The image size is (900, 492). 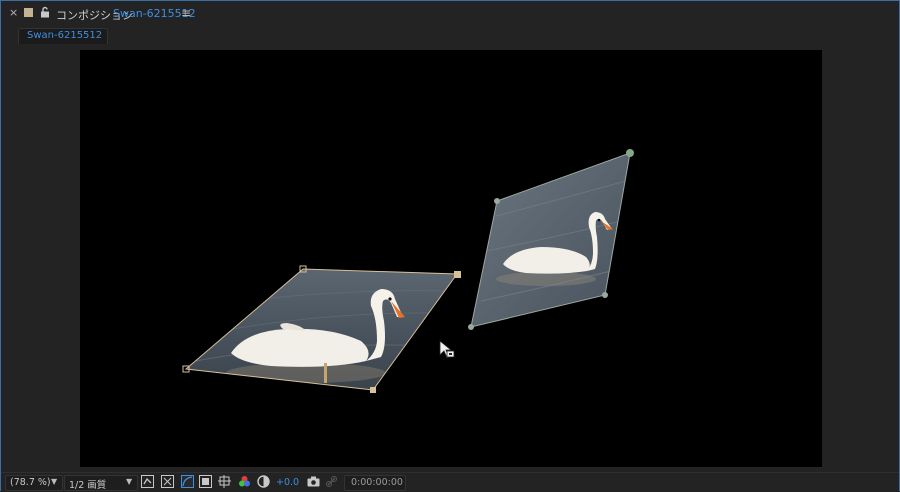 I want to click on color-channels-icon, so click(x=244, y=481).